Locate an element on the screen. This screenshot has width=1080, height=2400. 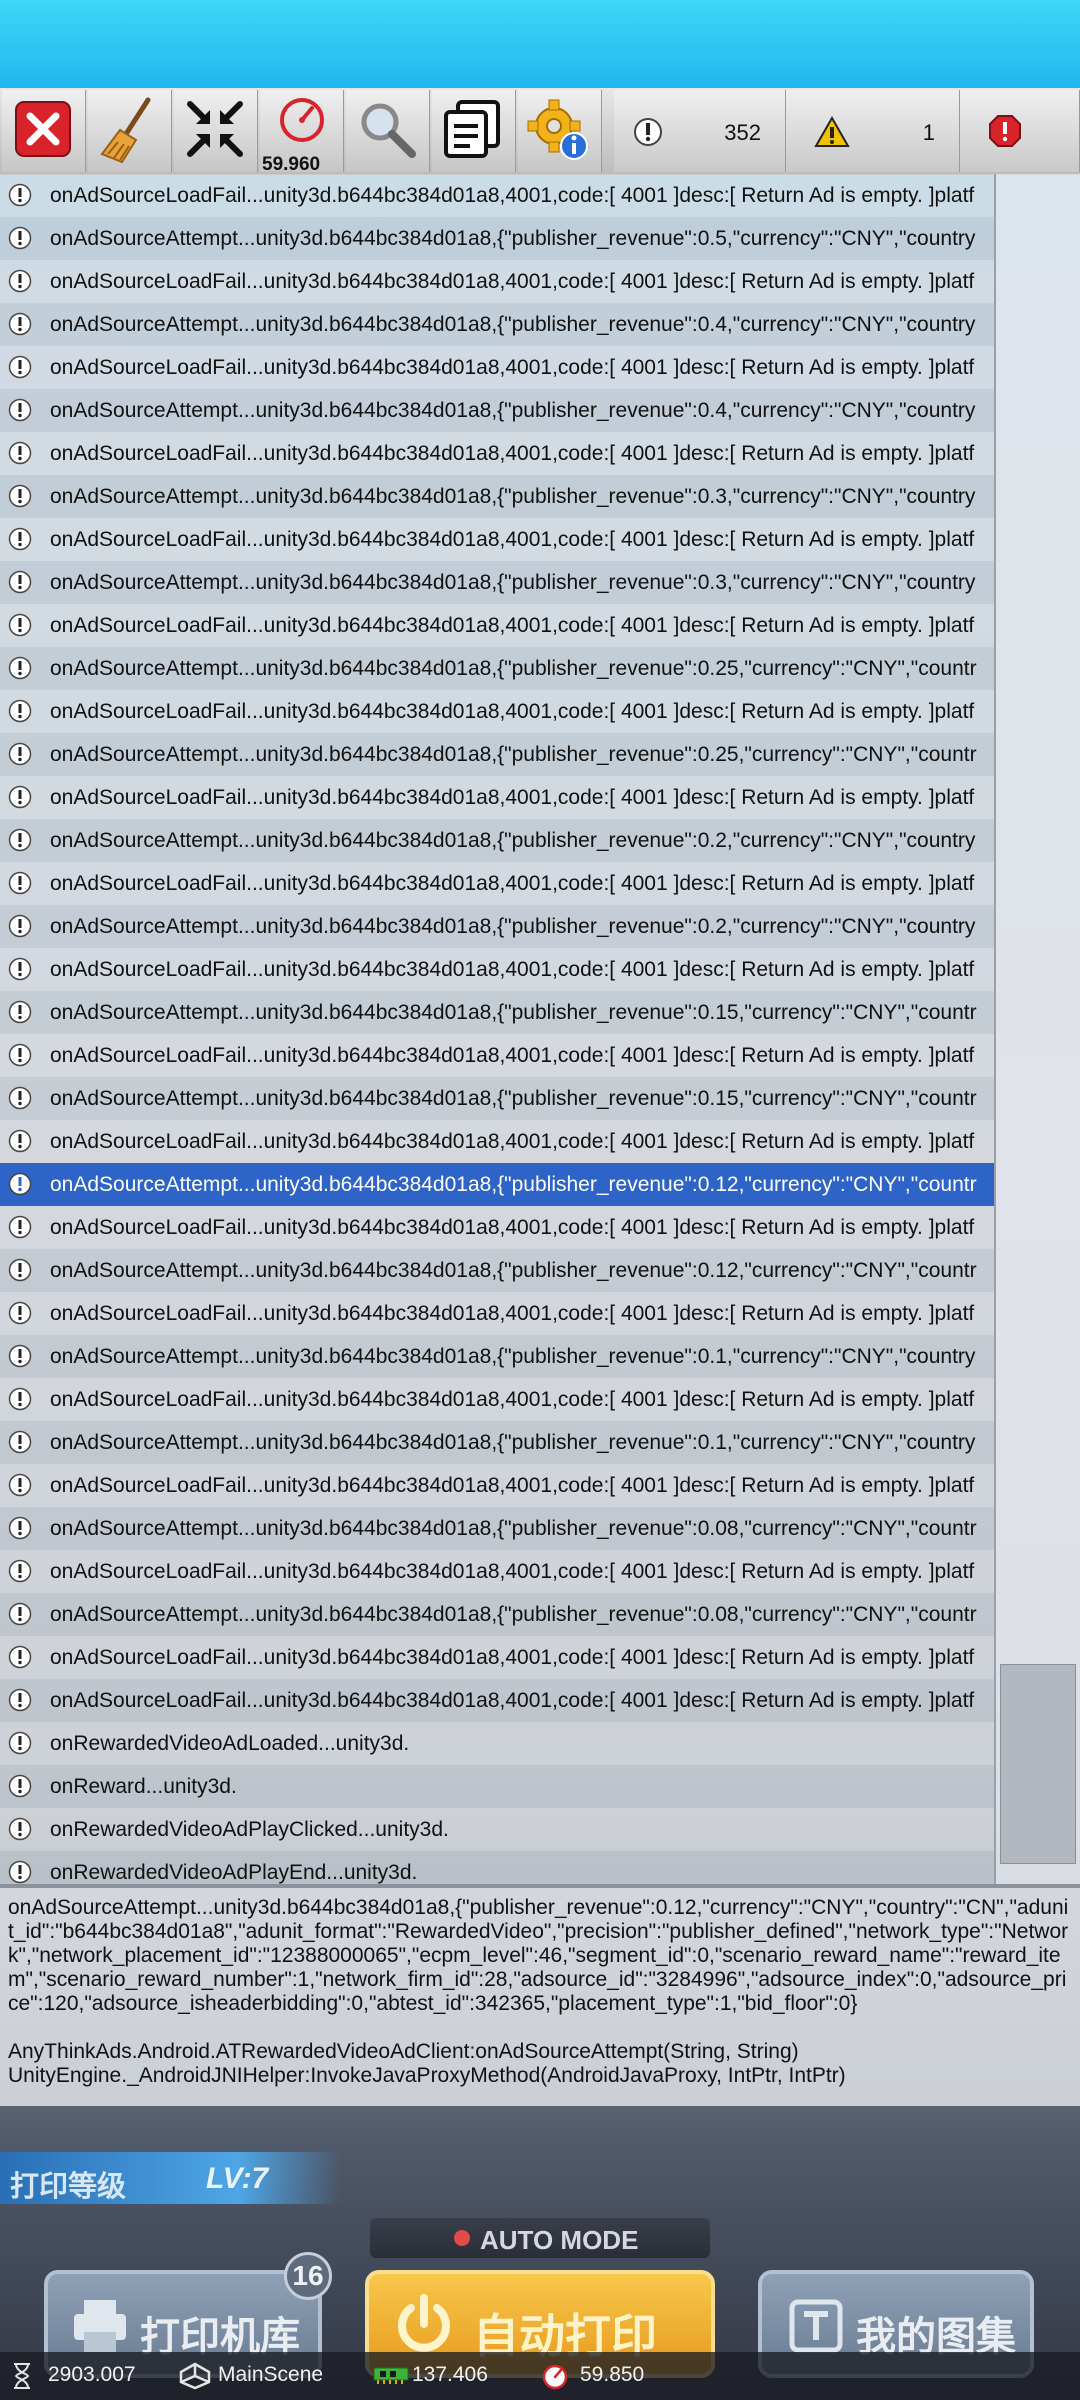
auto-mode-indicator: AUTO MODE is located at coordinates (540, 2238).